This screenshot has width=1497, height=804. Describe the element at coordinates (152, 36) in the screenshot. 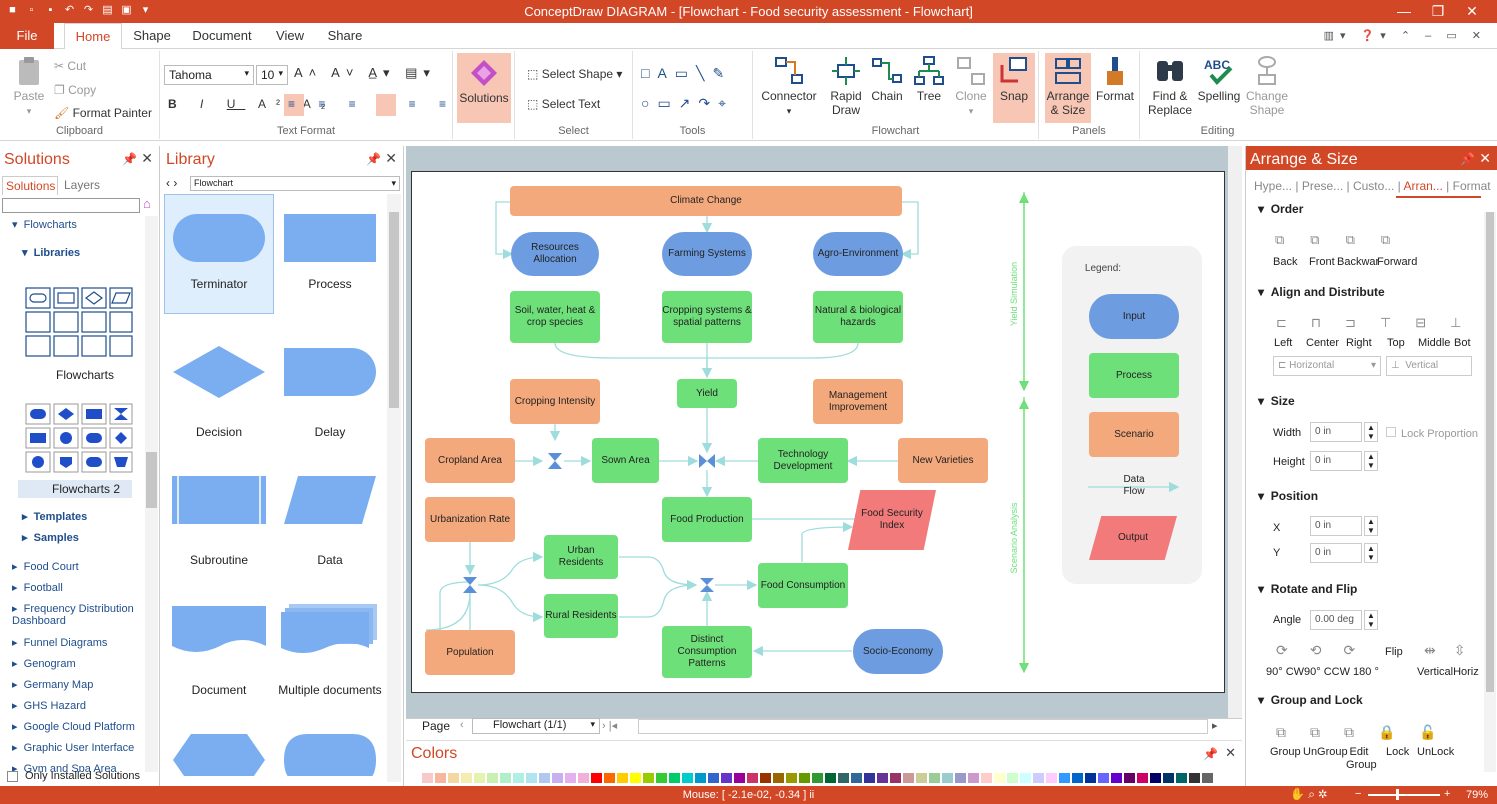

I see `tab-shape: Shape` at that location.